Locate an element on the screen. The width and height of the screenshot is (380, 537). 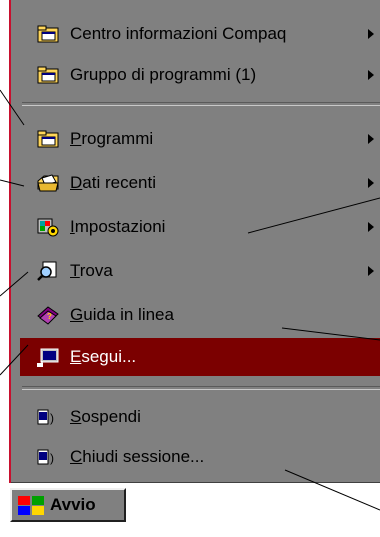
settings-icon is located at coordinates (48, 227).